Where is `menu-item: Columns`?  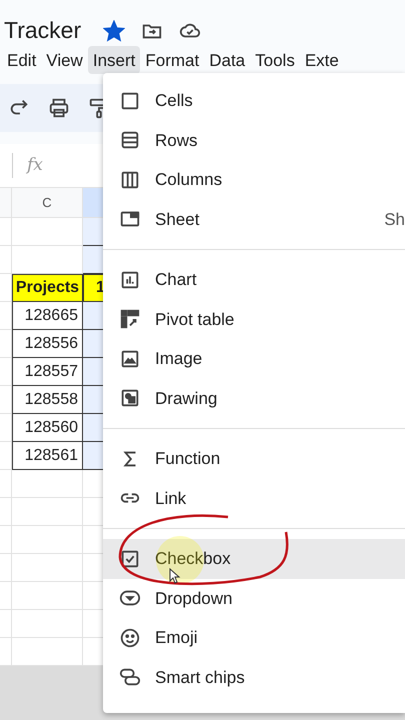
menu-item: Columns is located at coordinates (254, 180).